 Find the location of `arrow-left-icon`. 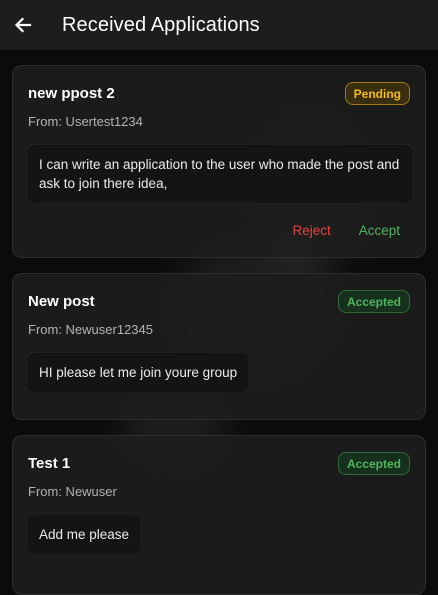

arrow-left-icon is located at coordinates (23, 25).